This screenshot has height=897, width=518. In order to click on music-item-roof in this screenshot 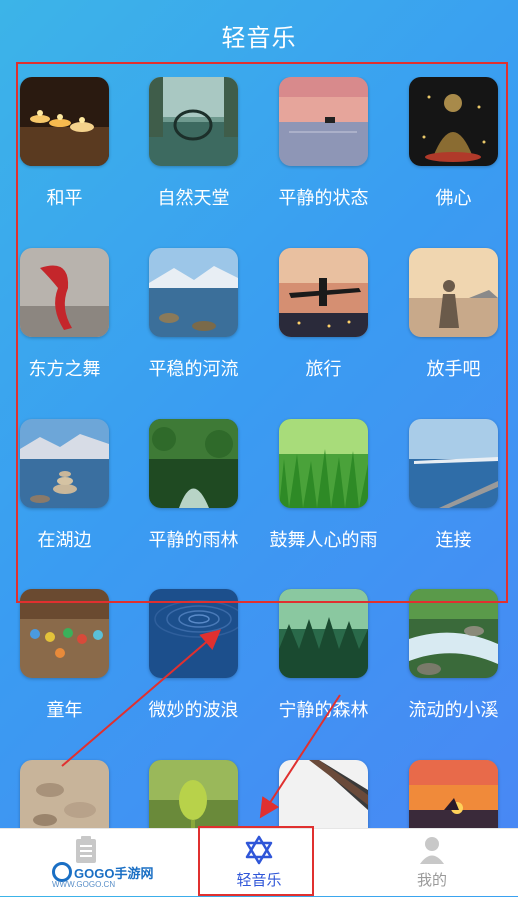, I will do `click(323, 794)`.